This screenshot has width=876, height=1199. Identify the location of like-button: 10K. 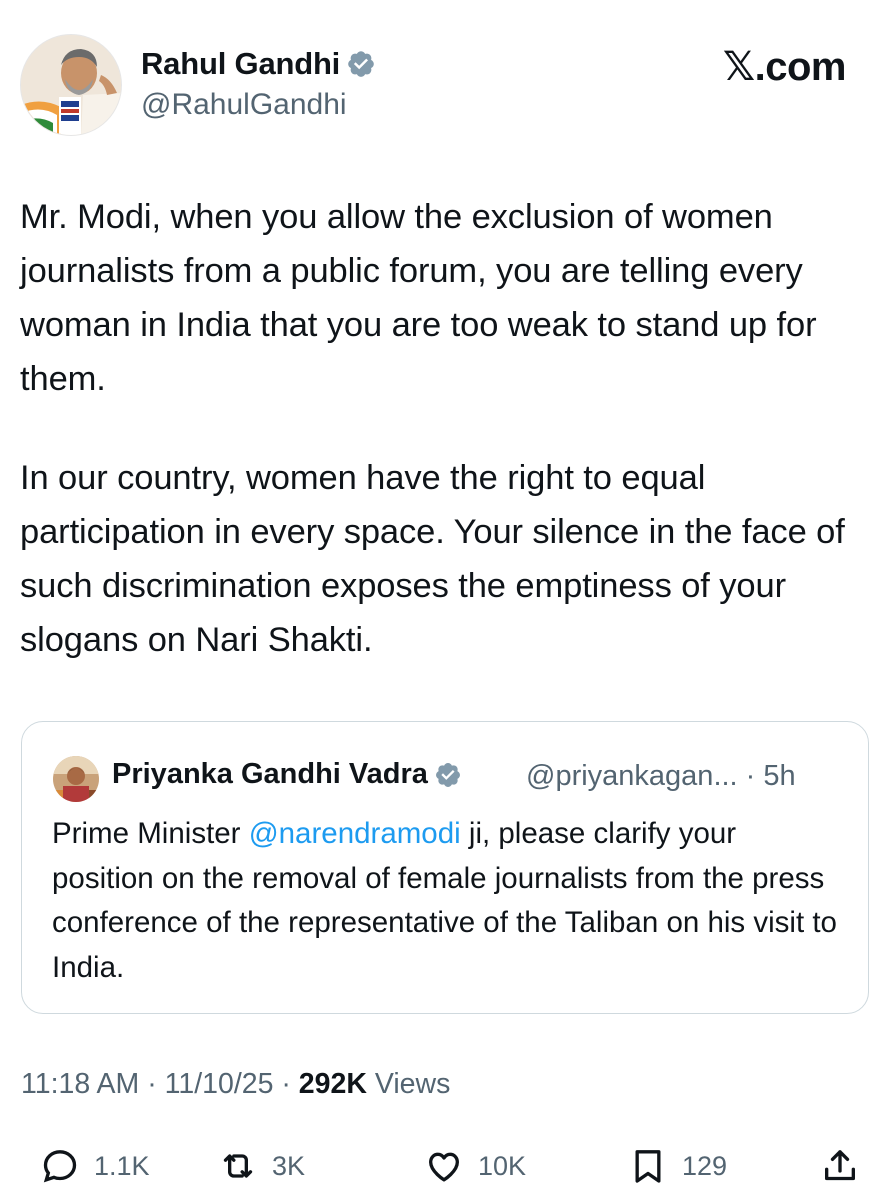
(475, 1166).